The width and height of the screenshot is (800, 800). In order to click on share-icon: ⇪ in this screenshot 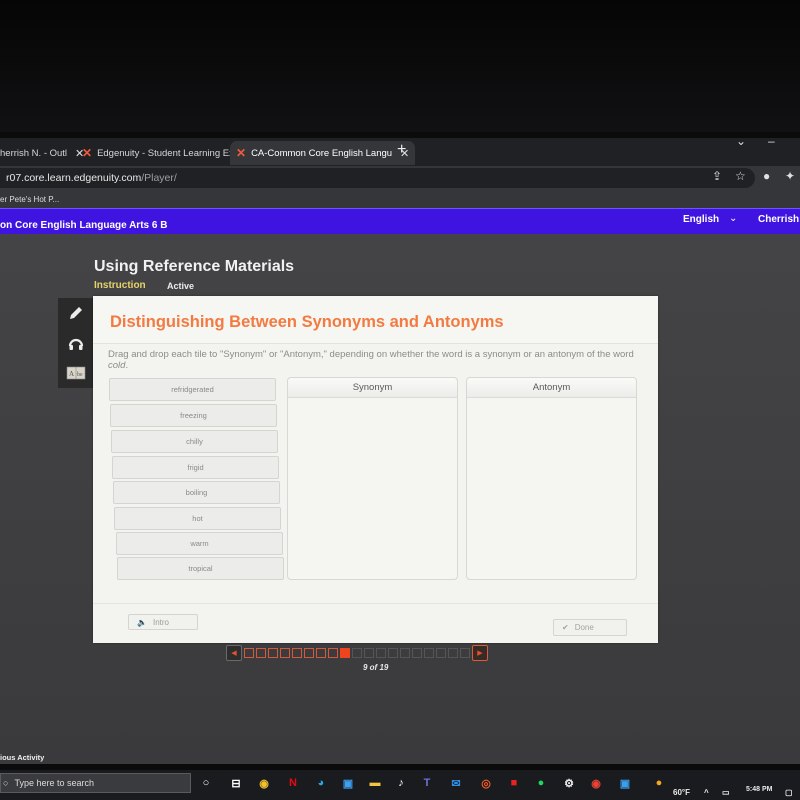, I will do `click(717, 176)`.